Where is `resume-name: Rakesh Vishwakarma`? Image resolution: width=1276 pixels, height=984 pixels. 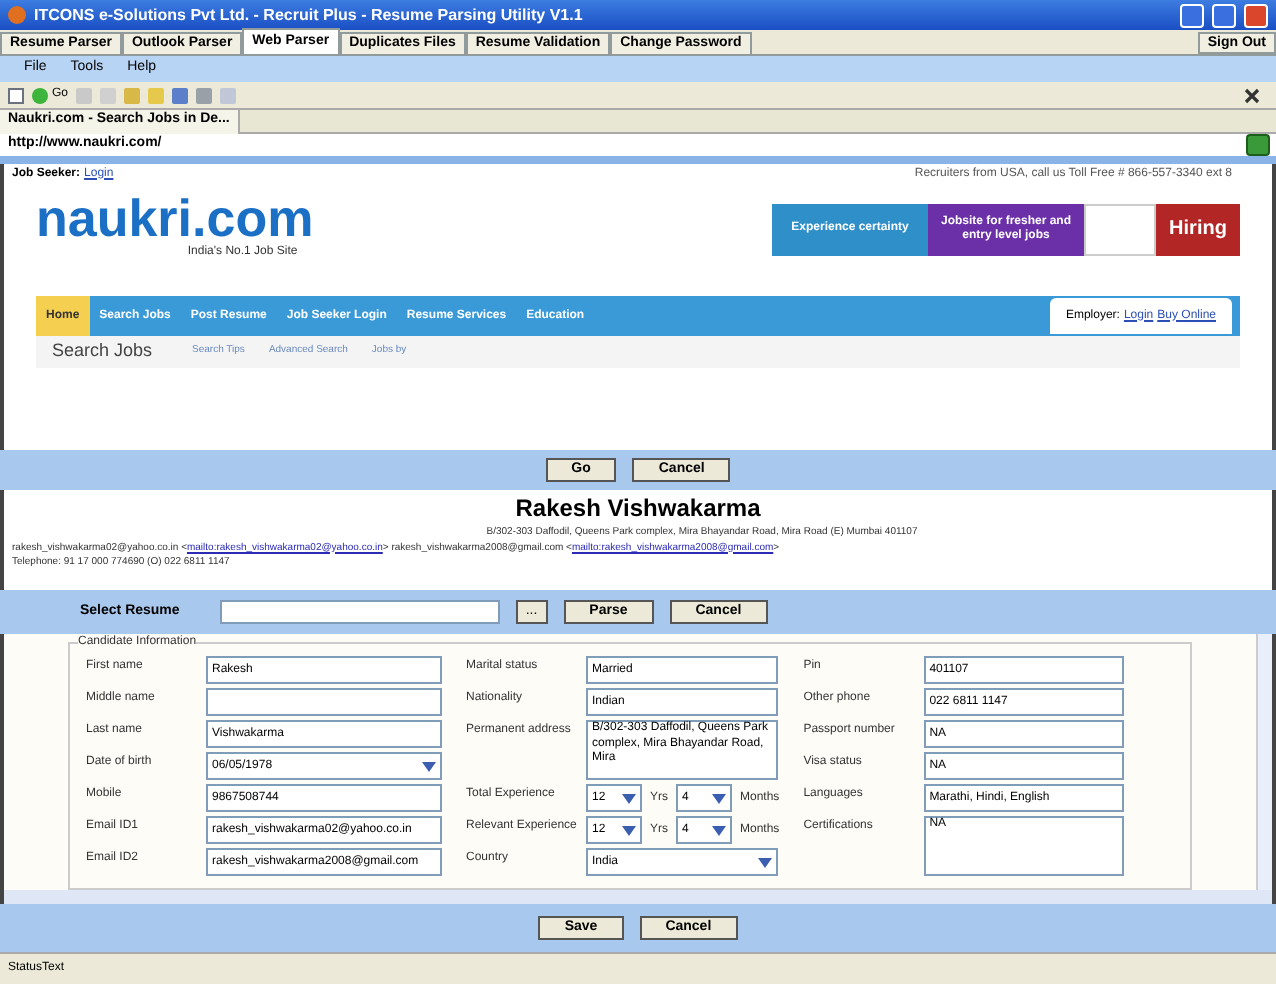
resume-name: Rakesh Vishwakarma is located at coordinates (638, 509).